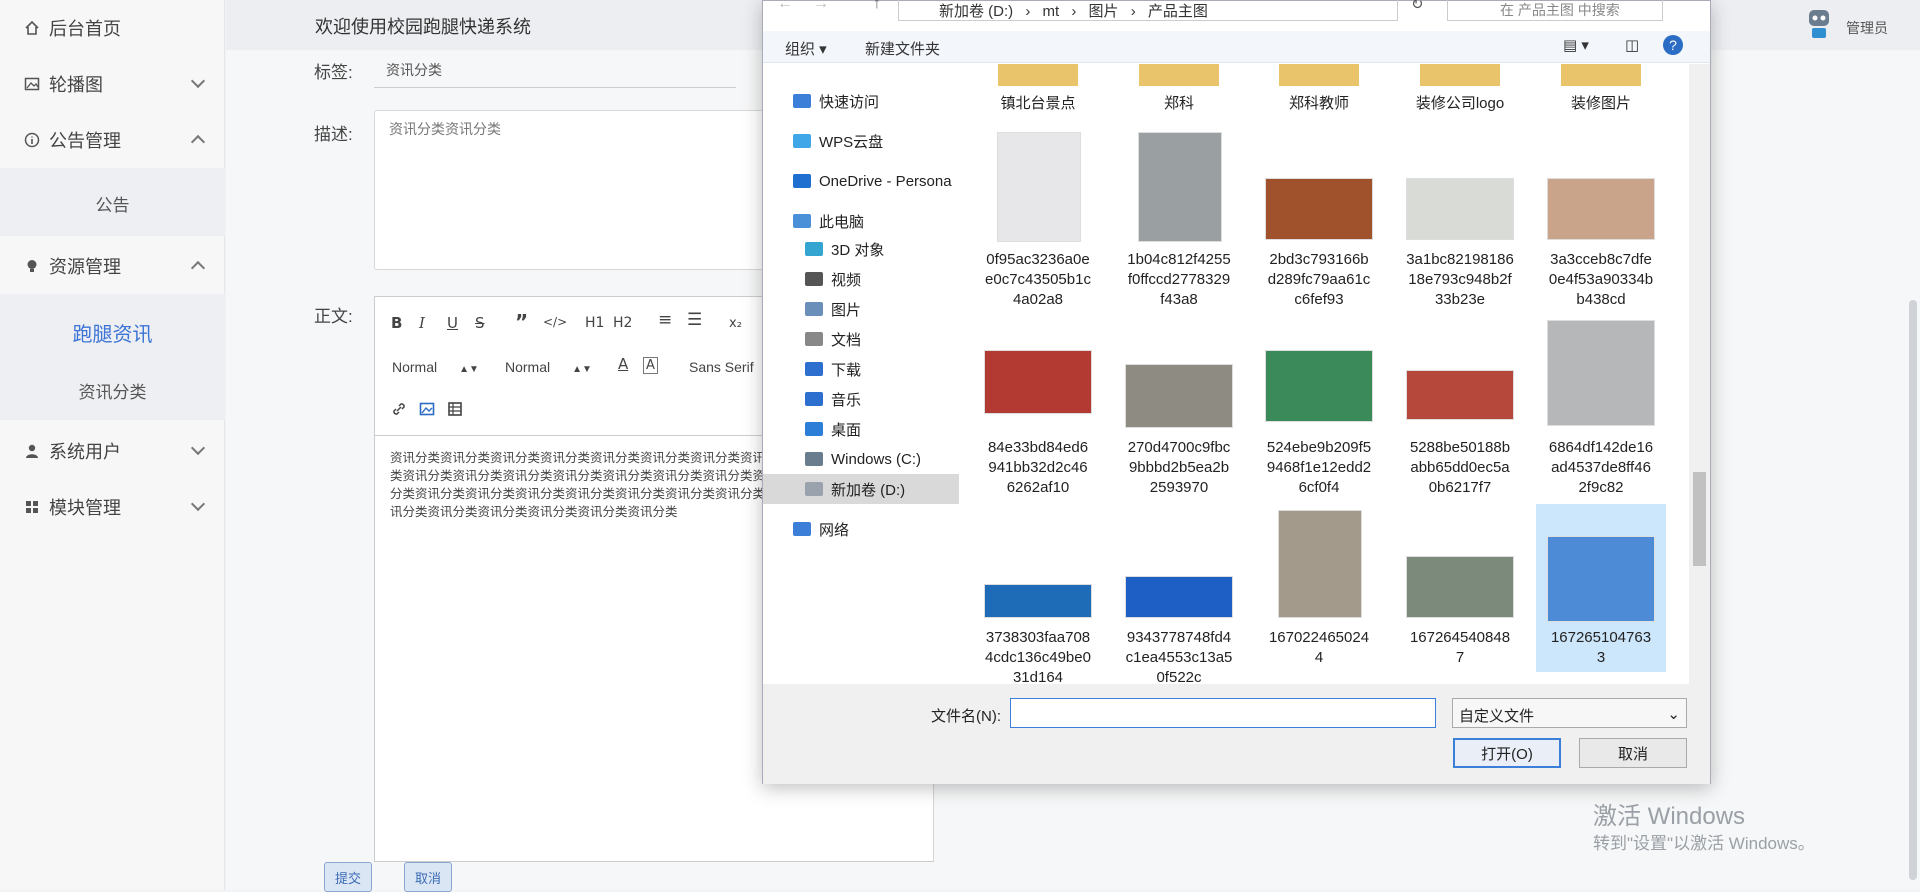 This screenshot has width=1920, height=892. What do you see at coordinates (861, 459) in the screenshot?
I see `nav-item: Windows (C:)` at bounding box center [861, 459].